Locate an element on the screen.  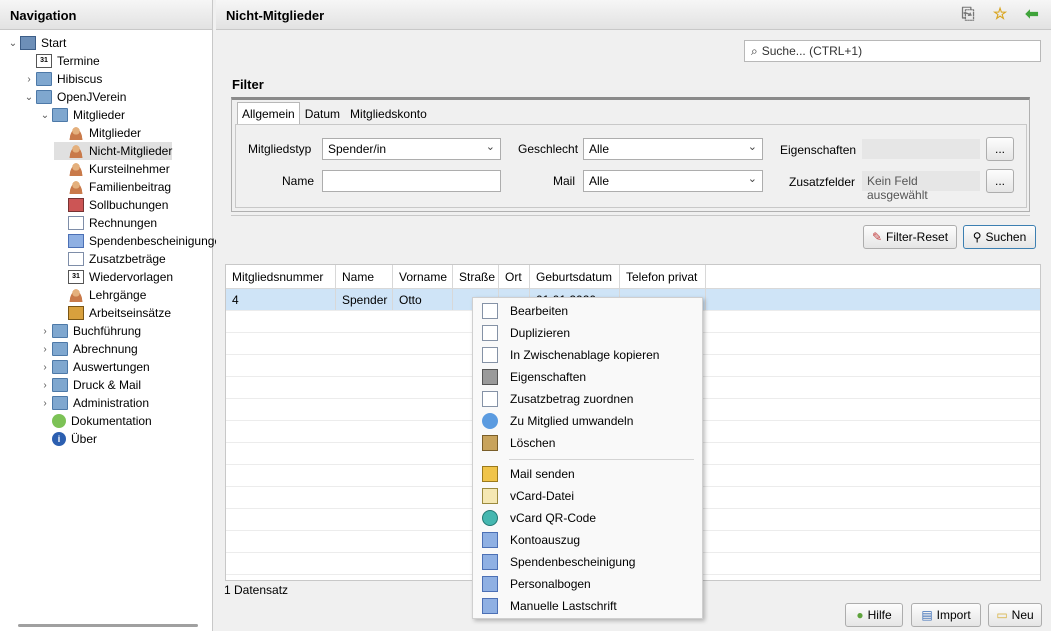
column-header: Ort is located at coordinates (514, 276).